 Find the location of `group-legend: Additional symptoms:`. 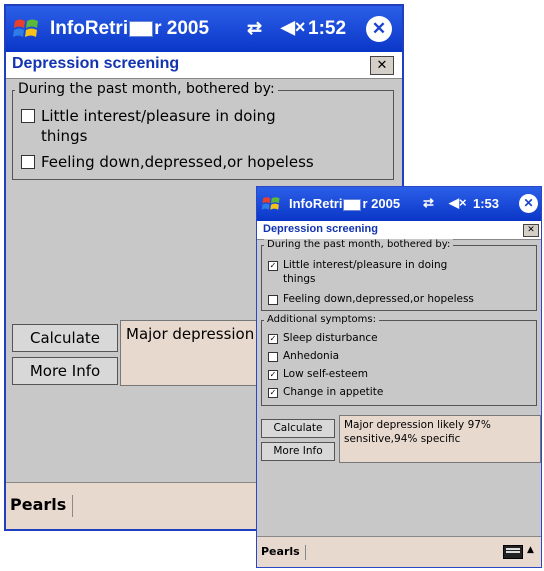

group-legend: Additional symptoms: is located at coordinates (321, 319).